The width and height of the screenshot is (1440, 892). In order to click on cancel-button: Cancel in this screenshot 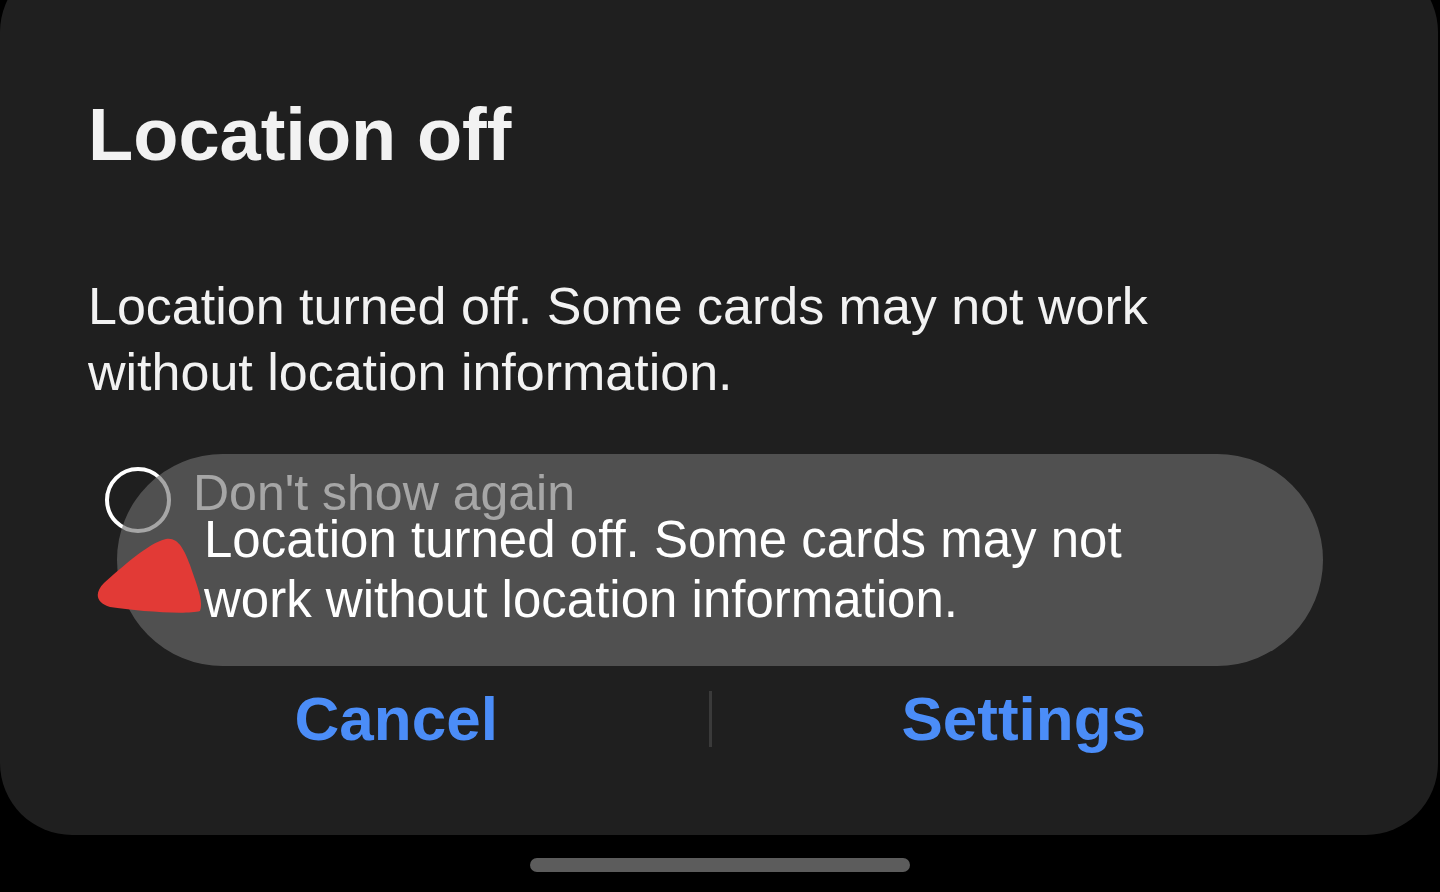, I will do `click(396, 719)`.